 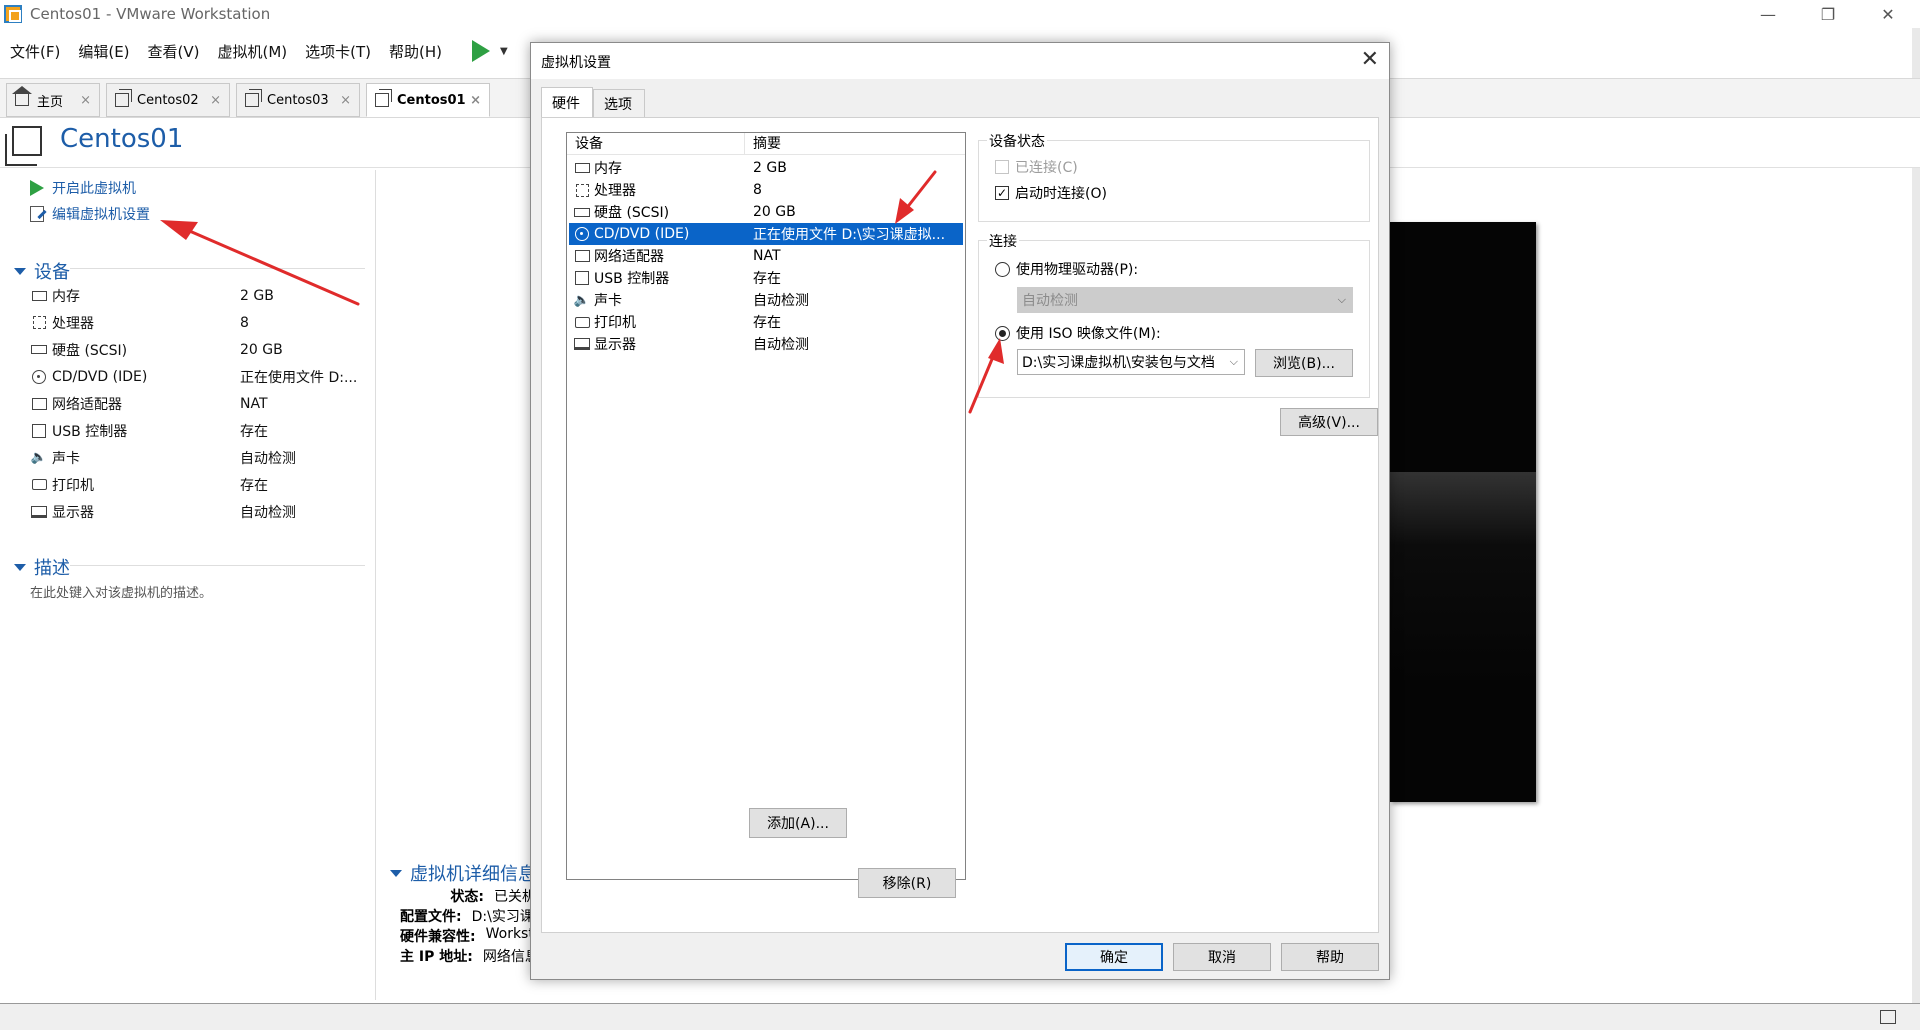 What do you see at coordinates (1185, 300) in the screenshot?
I see `physical-drive-select: 自动检测 ⌵` at bounding box center [1185, 300].